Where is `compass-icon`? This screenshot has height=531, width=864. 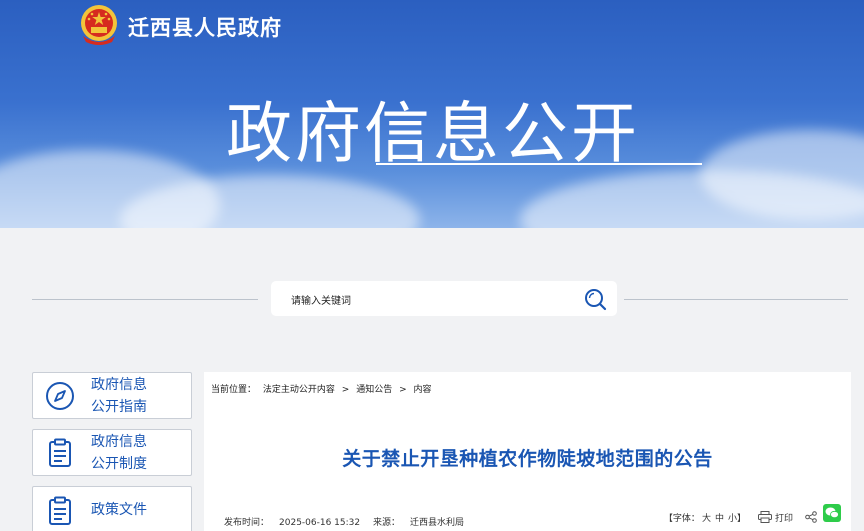 compass-icon is located at coordinates (60, 396).